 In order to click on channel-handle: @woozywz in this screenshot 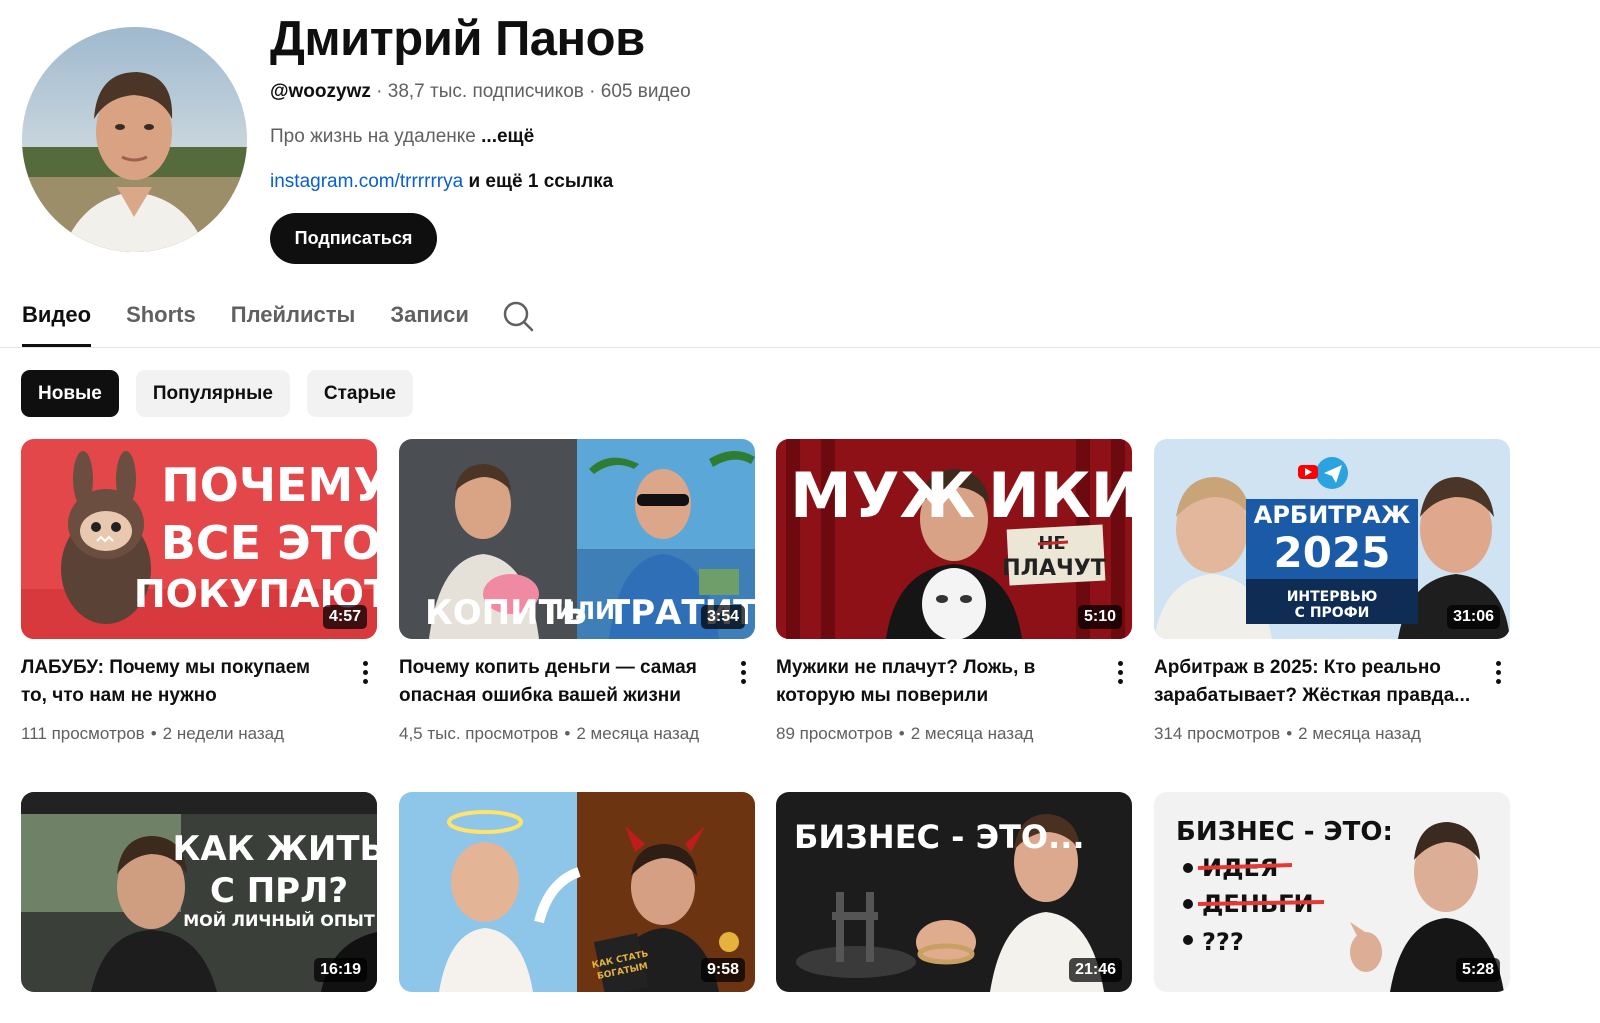, I will do `click(320, 91)`.